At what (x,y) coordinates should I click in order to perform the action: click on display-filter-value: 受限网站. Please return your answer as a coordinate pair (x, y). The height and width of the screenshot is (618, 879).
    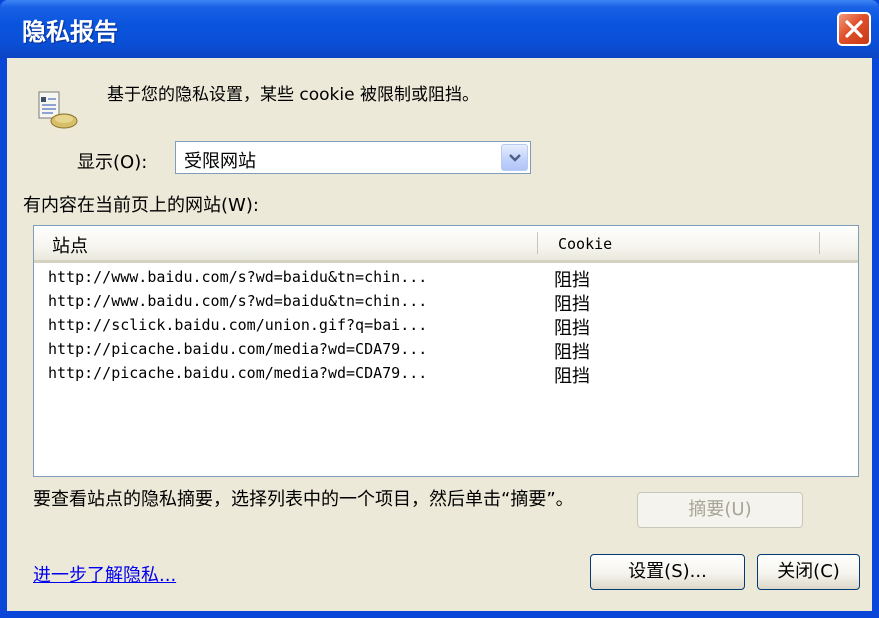
    Looking at the image, I should click on (220, 161).